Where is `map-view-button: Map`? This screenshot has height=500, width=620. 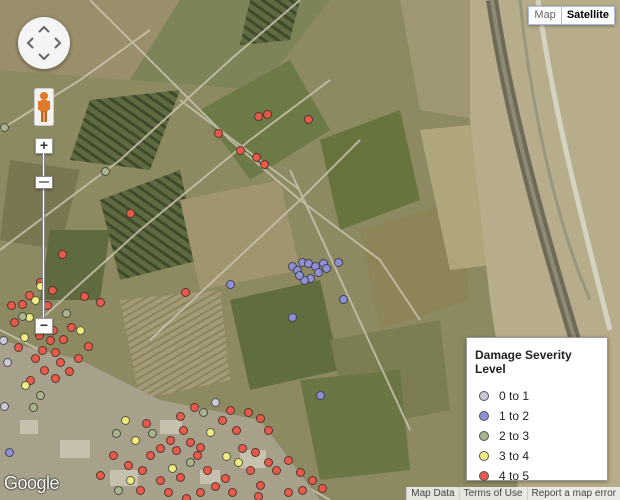 map-view-button: Map is located at coordinates (545, 15).